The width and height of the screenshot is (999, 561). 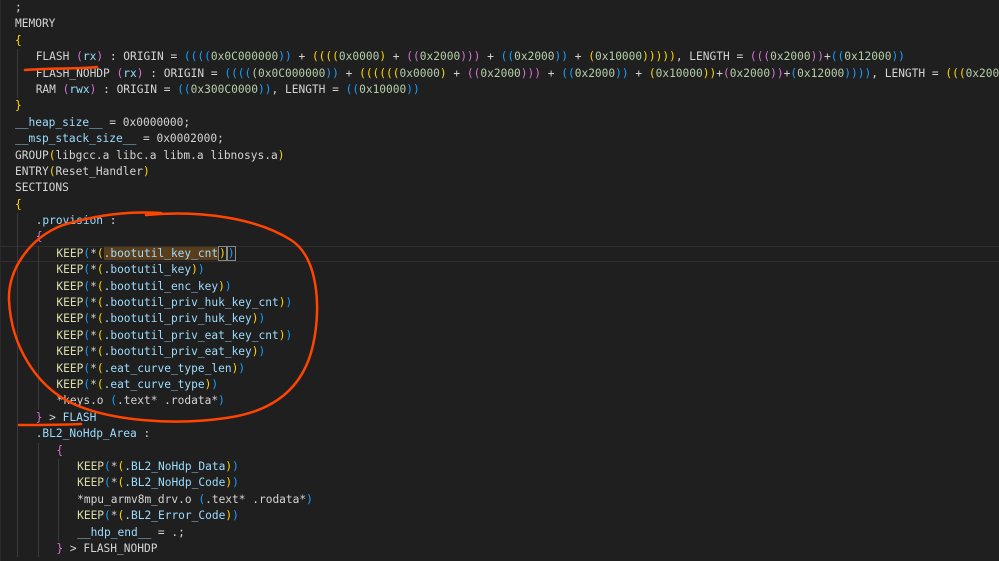 What do you see at coordinates (507, 188) in the screenshot?
I see `code-line: SECTIONS` at bounding box center [507, 188].